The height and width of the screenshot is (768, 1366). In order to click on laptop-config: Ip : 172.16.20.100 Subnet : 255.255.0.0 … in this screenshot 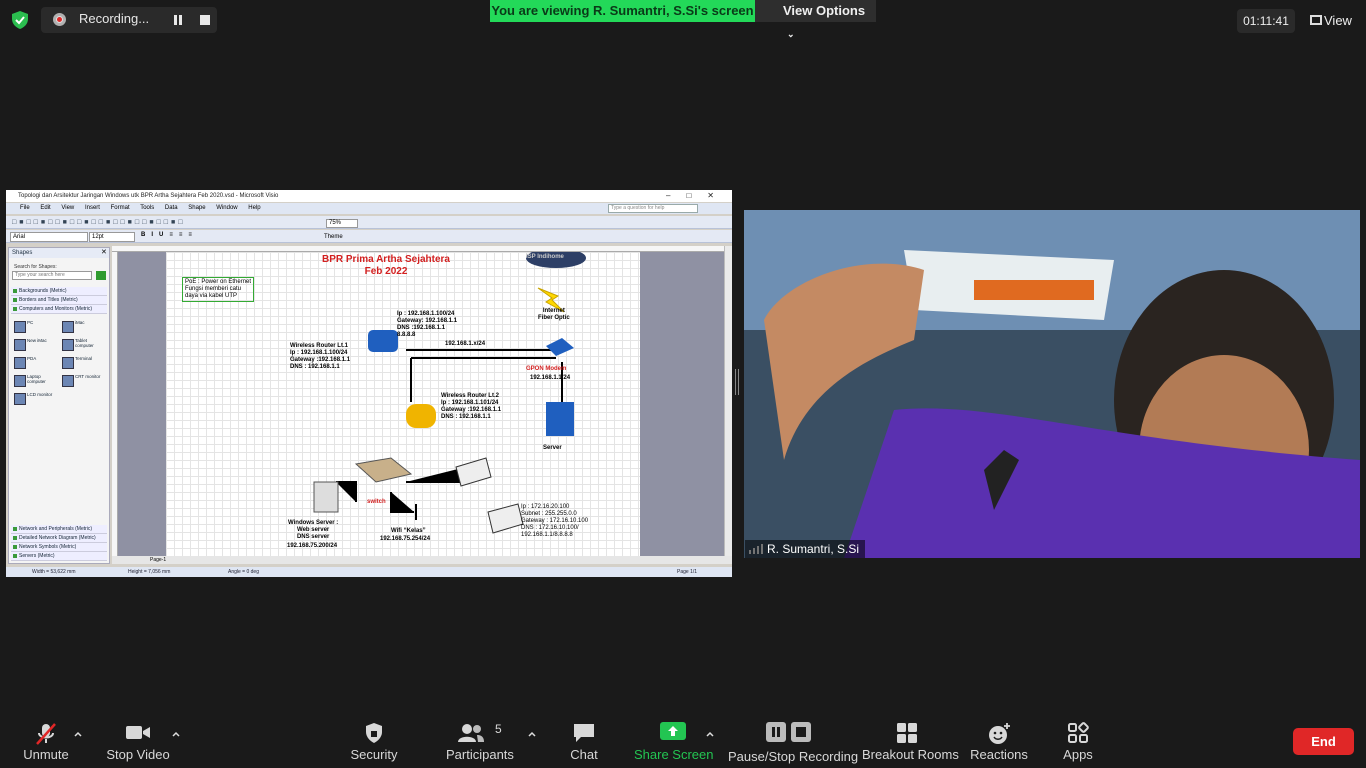, I will do `click(555, 521)`.